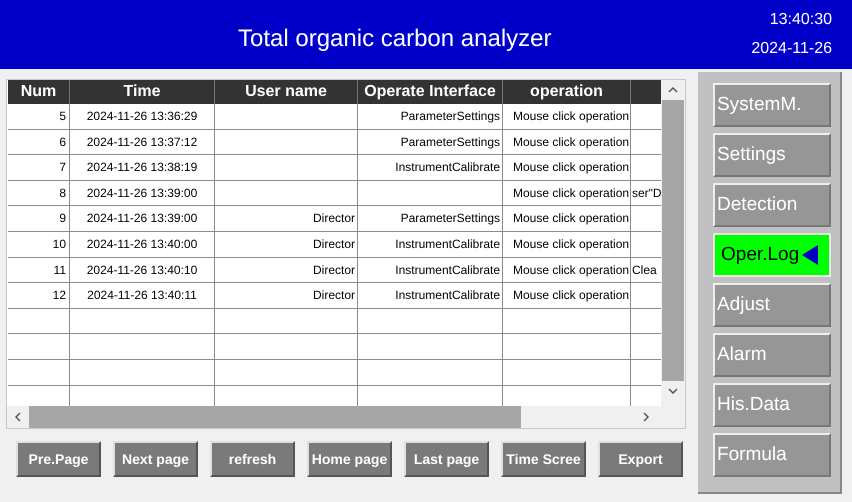 The height and width of the screenshot is (502, 852). Describe the element at coordinates (772, 305) in the screenshot. I see `menu-item: Adjust` at that location.